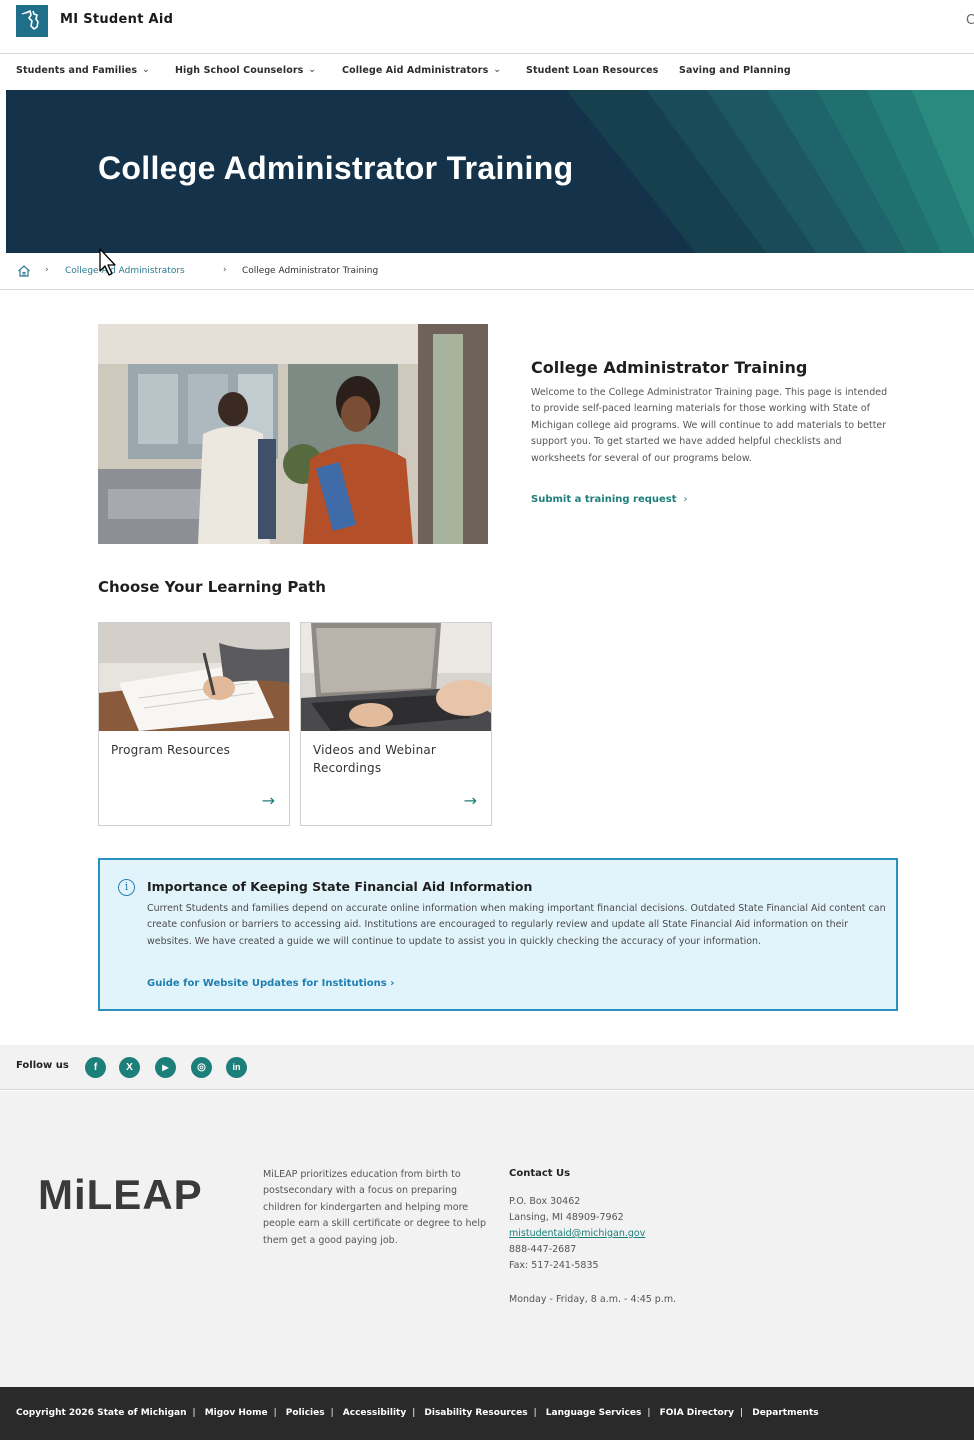 This screenshot has width=974, height=1440. What do you see at coordinates (415, 70) in the screenshot?
I see `nav-item-label: College Aid Administrators` at bounding box center [415, 70].